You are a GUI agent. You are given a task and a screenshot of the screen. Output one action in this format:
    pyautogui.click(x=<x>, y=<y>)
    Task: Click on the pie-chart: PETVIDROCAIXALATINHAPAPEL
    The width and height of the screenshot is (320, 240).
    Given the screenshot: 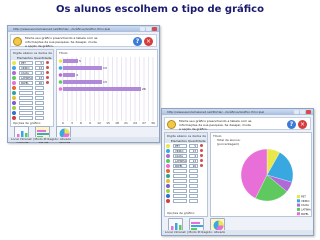 What is the action you would take?
    pyautogui.click(x=275, y=182)
    